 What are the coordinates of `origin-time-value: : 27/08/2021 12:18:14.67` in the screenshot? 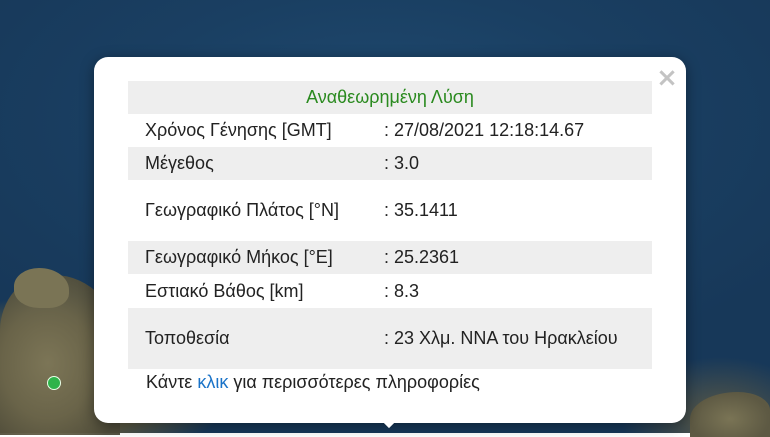 It's located at (518, 130).